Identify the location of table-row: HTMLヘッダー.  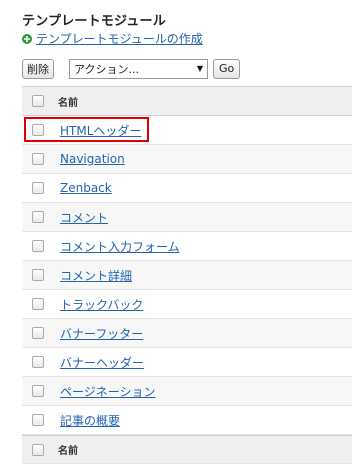
(187, 130).